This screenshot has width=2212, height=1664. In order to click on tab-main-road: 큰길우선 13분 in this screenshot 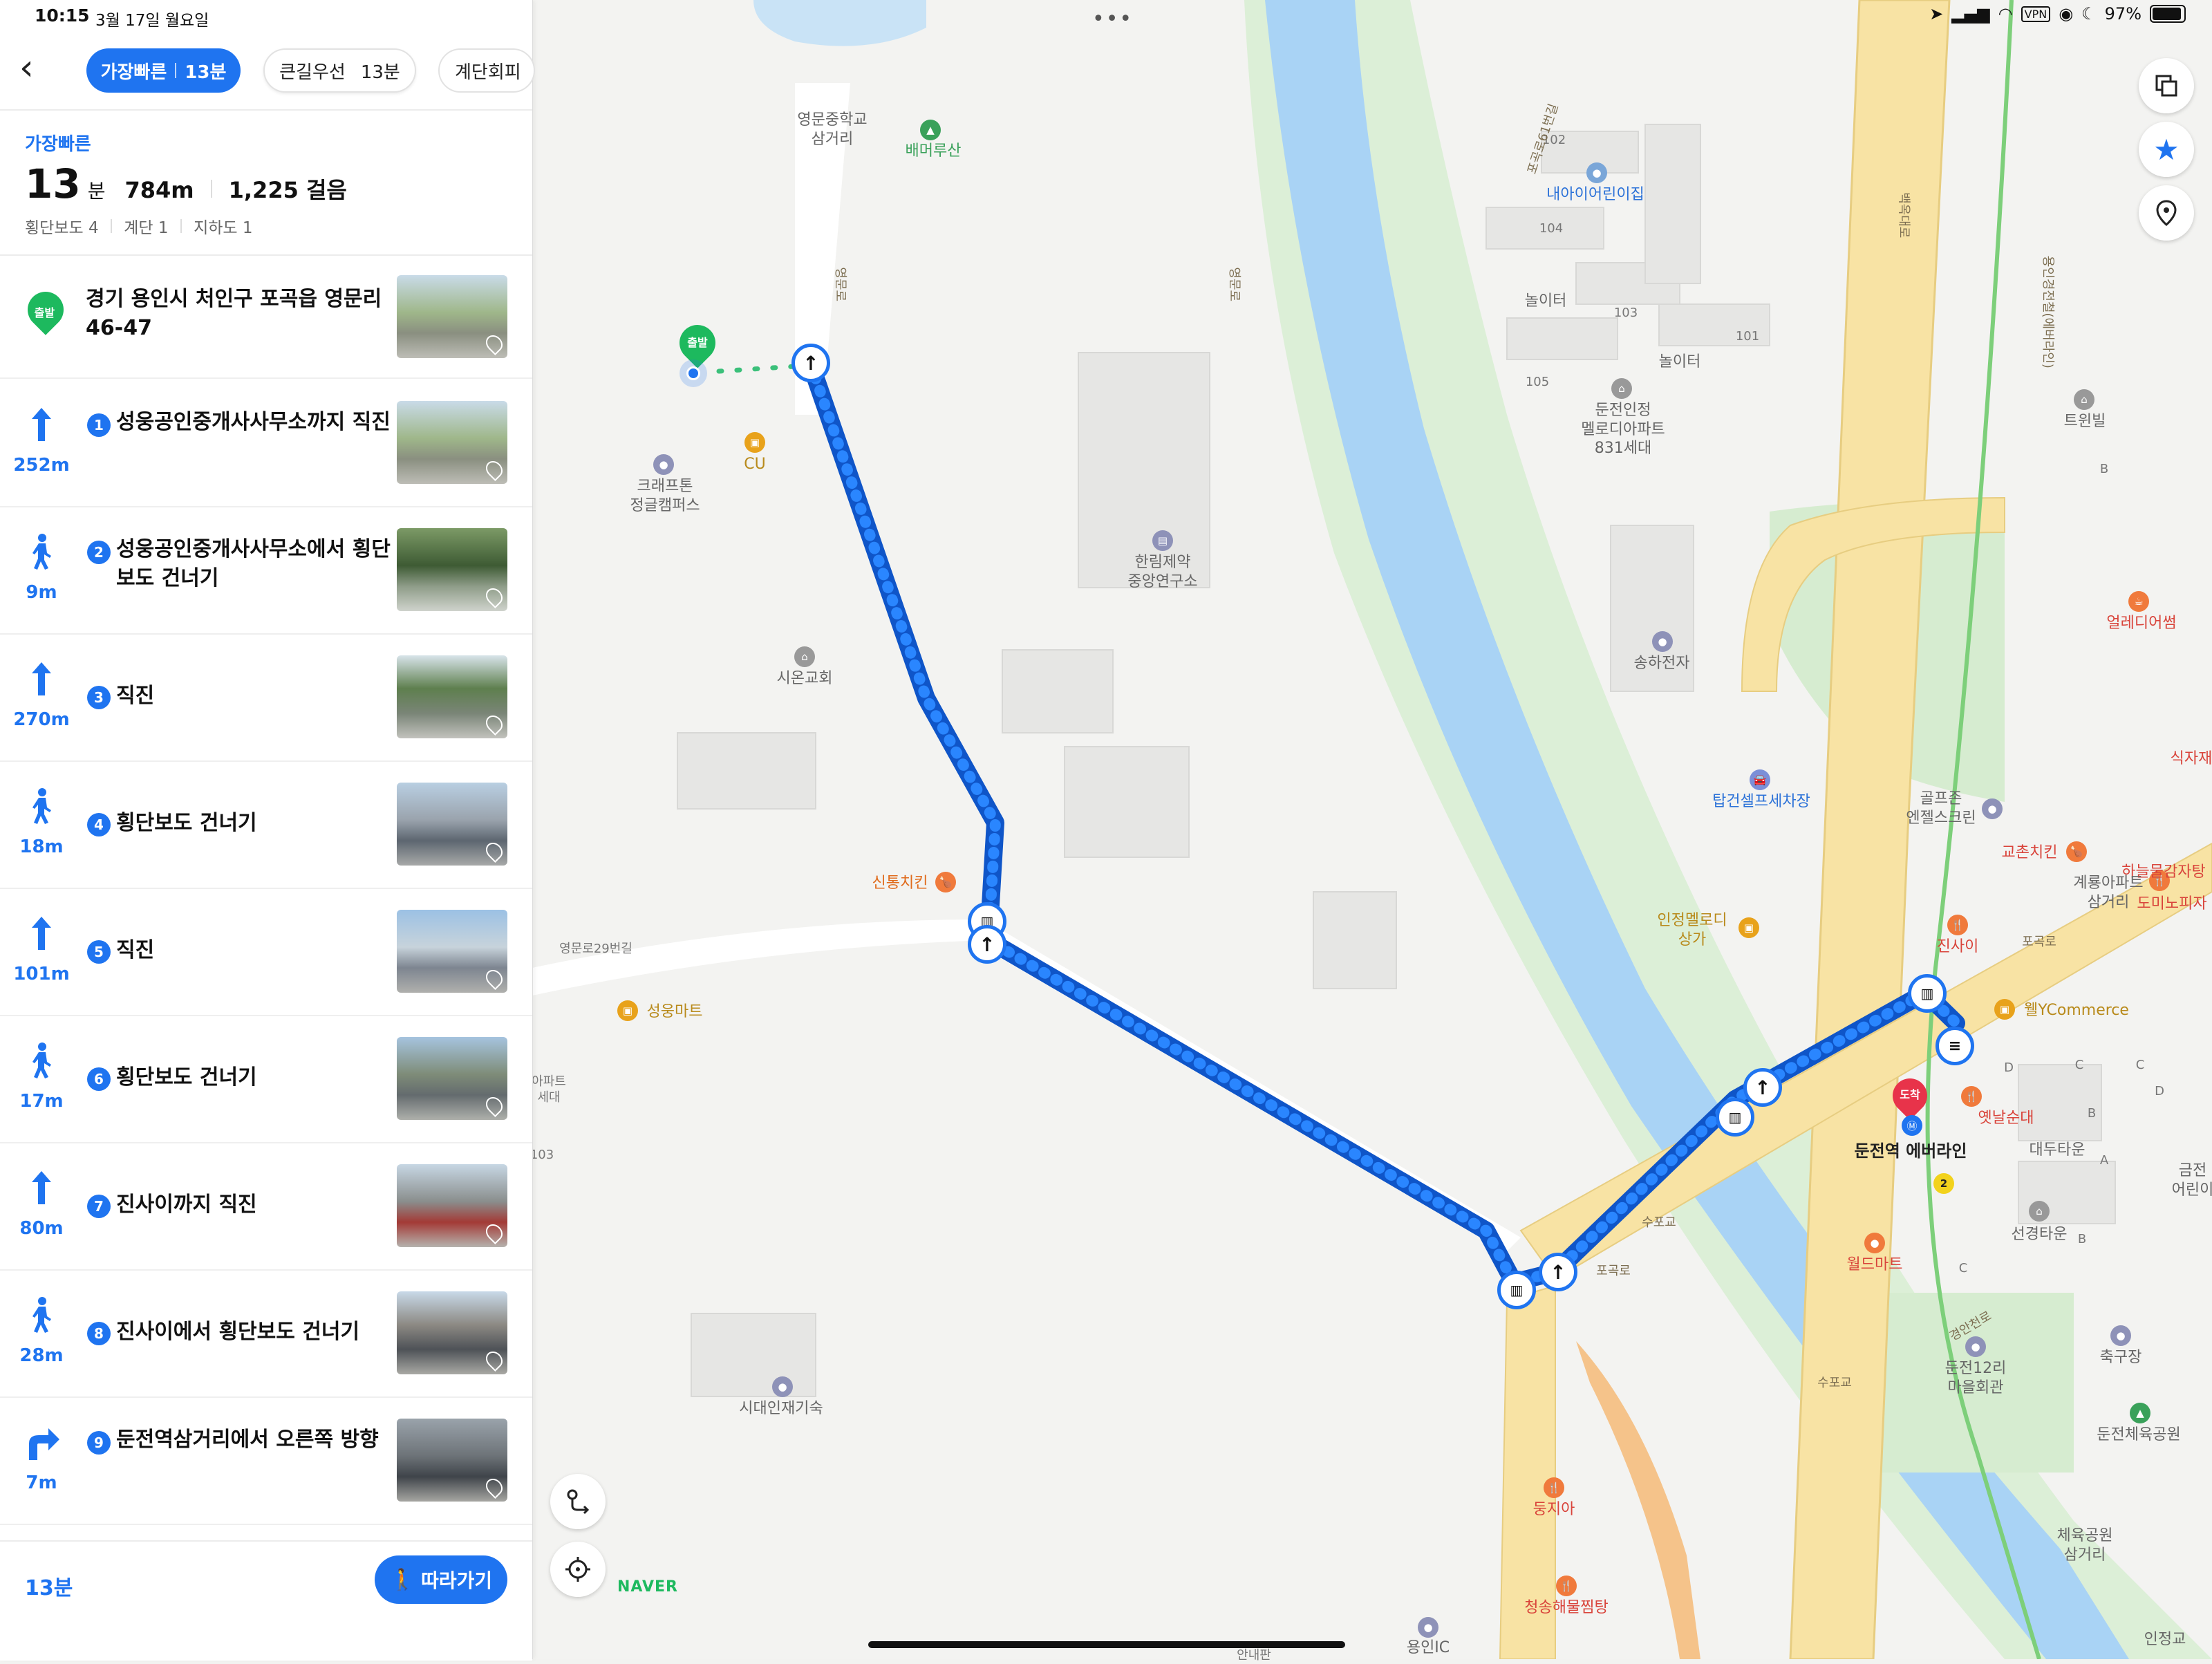, I will do `click(339, 70)`.